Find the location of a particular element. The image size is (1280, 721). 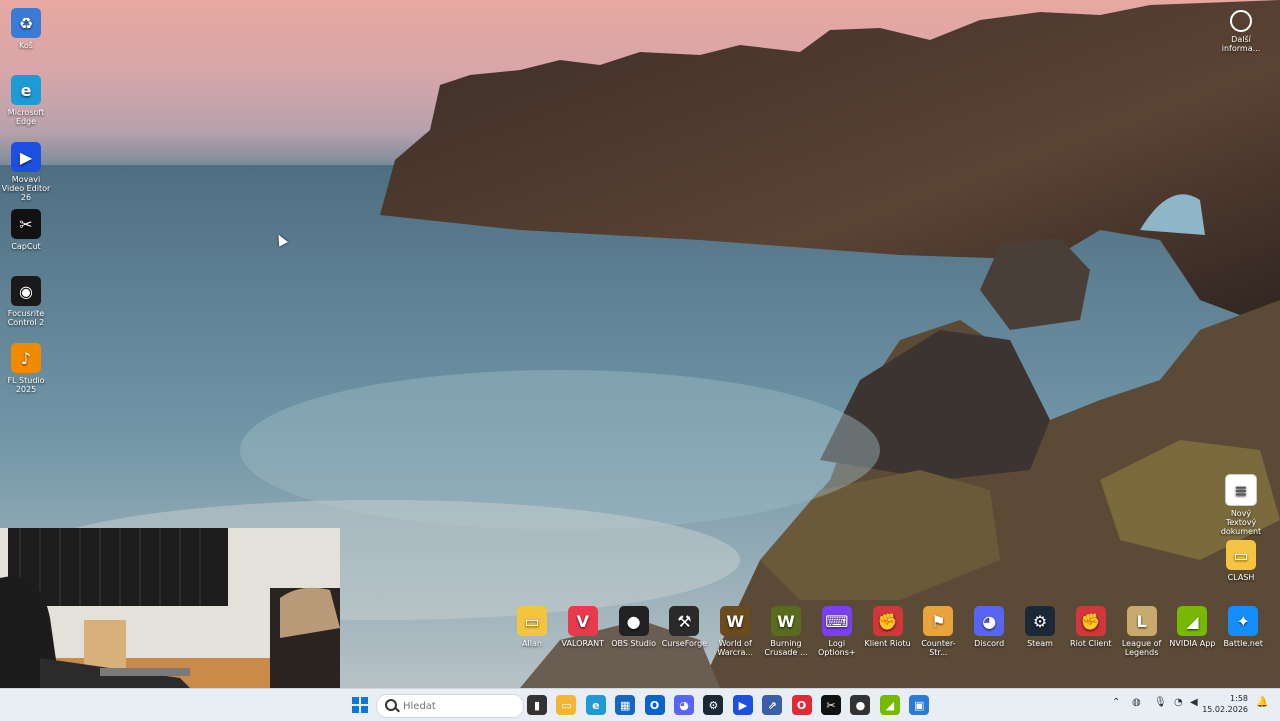

taskbar-app-store: ▦ is located at coordinates (625, 705).